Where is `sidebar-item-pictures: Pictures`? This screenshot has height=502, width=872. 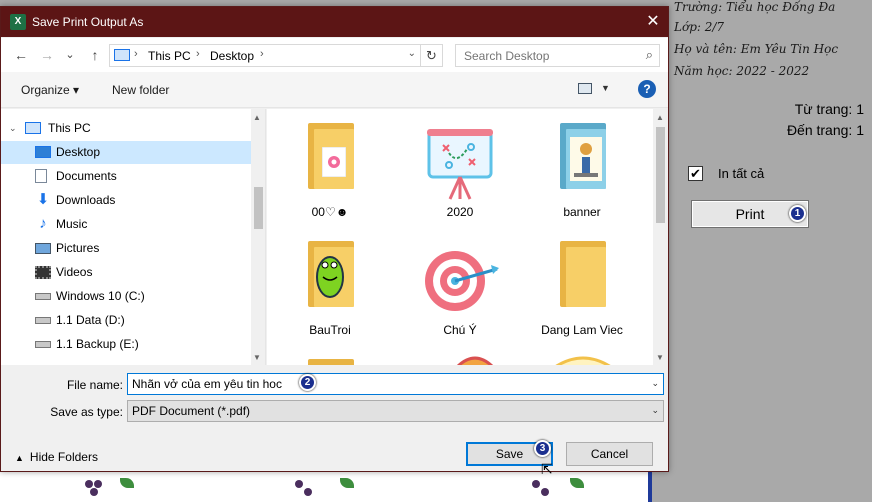 sidebar-item-pictures: Pictures is located at coordinates (126, 248).